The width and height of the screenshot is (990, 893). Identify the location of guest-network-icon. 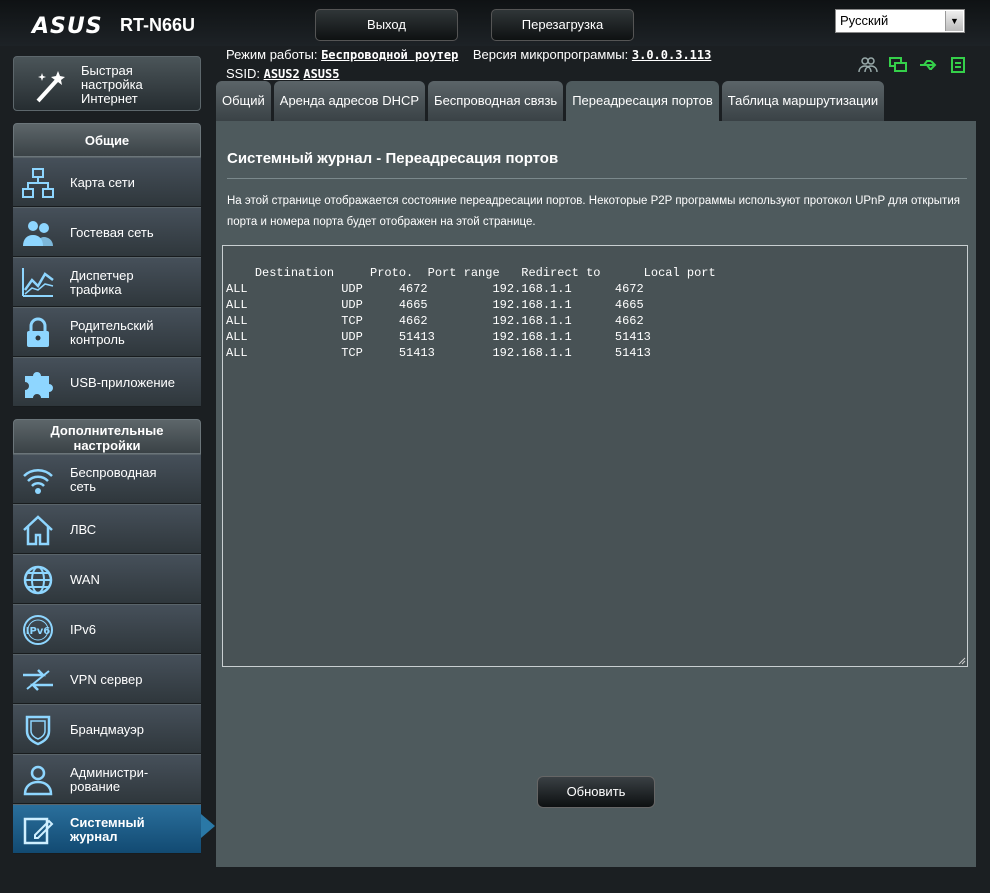
(38, 233).